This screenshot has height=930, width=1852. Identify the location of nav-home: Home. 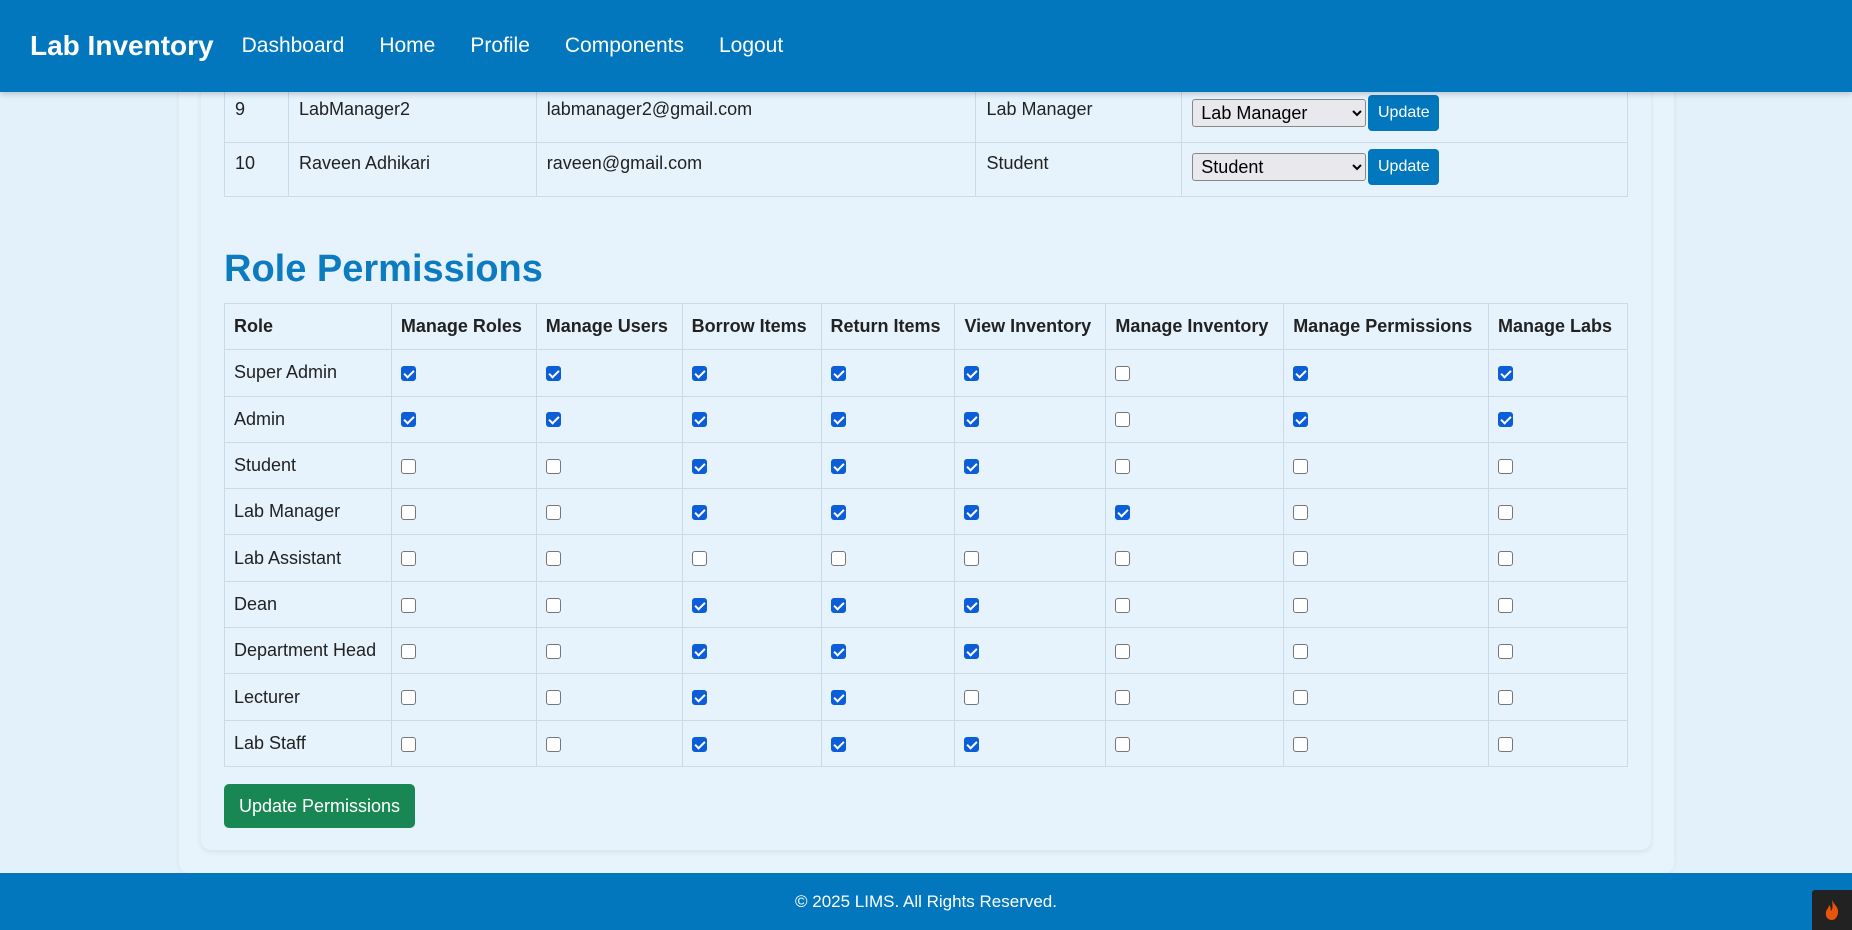
(407, 46).